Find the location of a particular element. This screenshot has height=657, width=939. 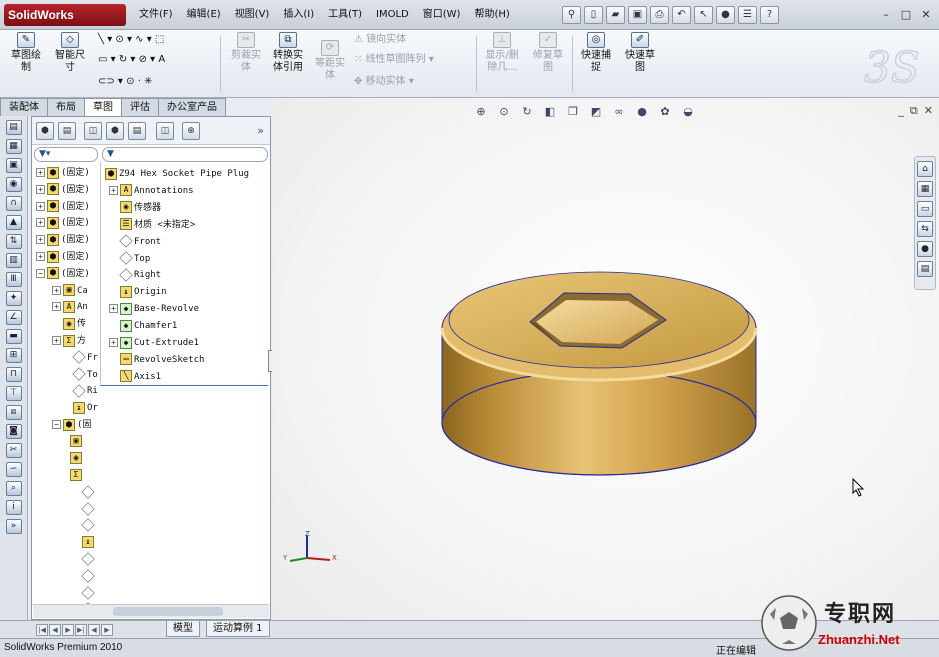

scene-icon: ✿ is located at coordinates (665, 112).